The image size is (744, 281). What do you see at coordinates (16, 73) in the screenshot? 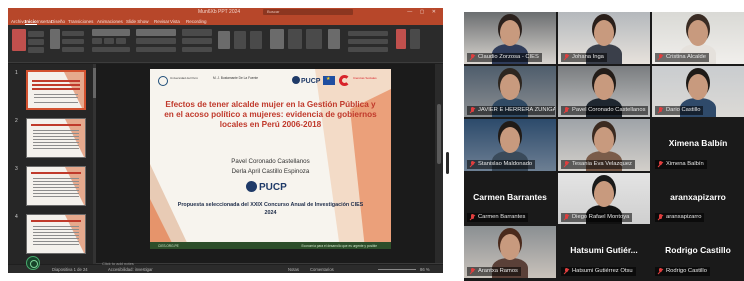
I see `slide-thumb-number: 1` at bounding box center [16, 73].